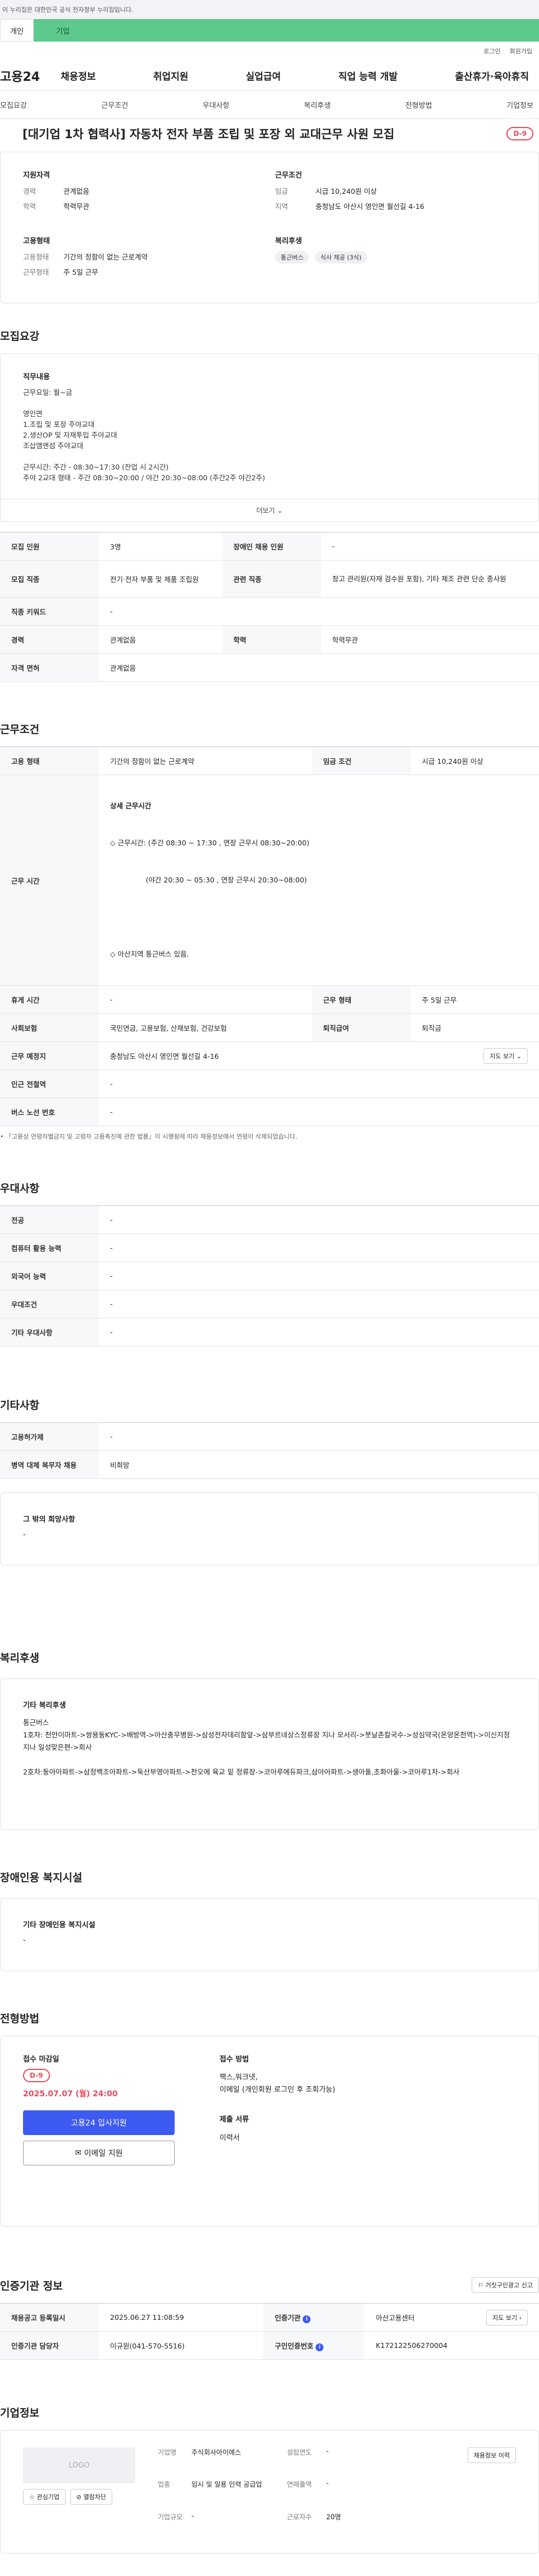 This screenshot has width=539, height=2576. Describe the element at coordinates (395, 2318) in the screenshot. I see `org-value: 아산고용센터` at that location.